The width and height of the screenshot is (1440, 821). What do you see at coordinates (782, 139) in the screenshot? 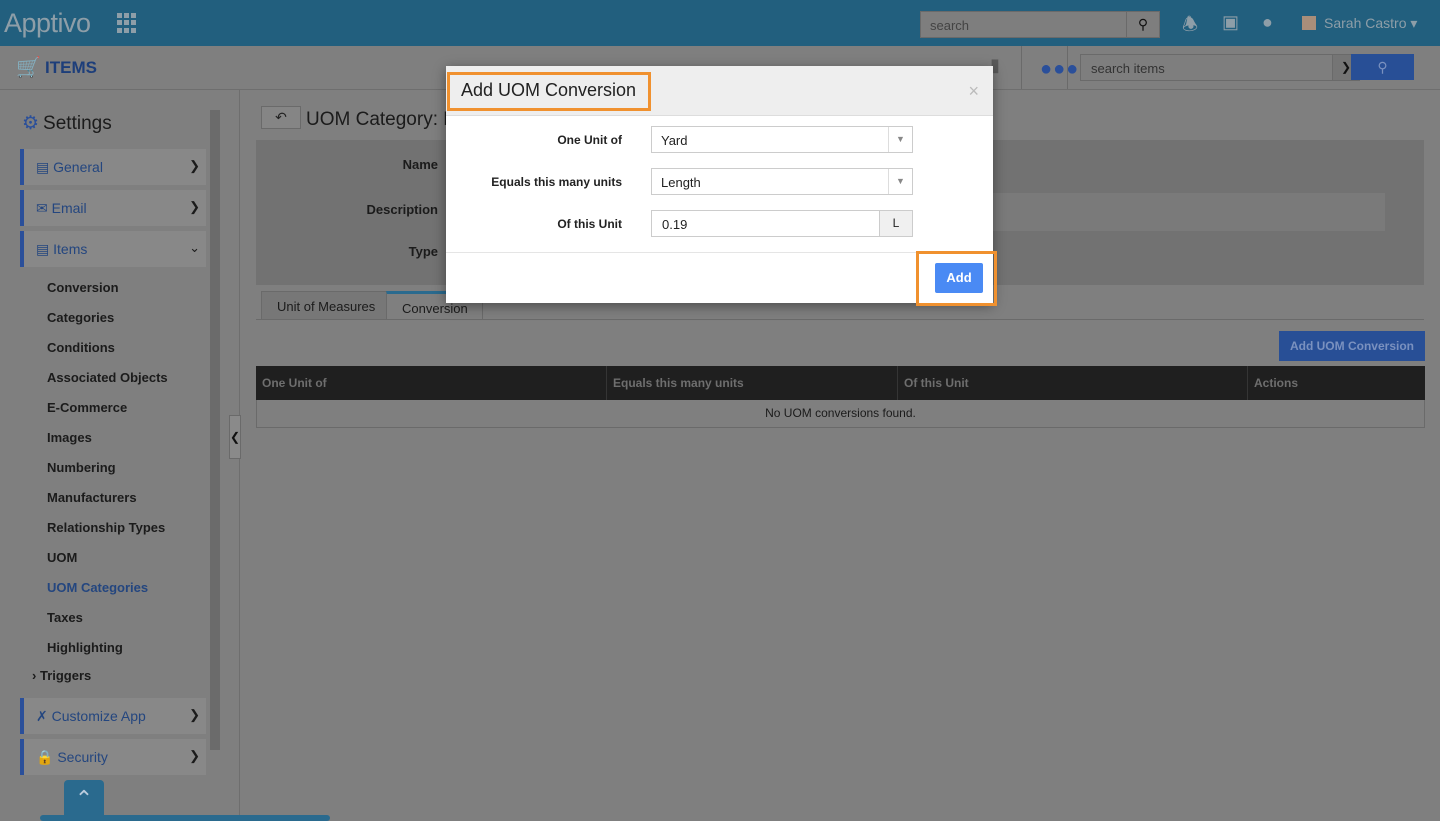
I see `one-unit-select: Yard ▼` at bounding box center [782, 139].